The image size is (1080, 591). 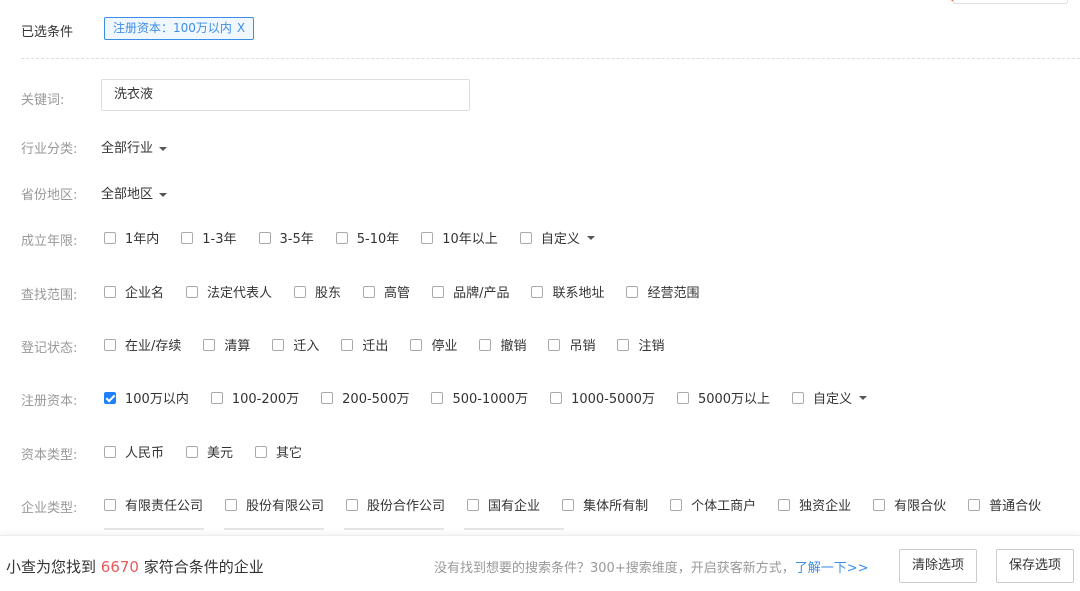 What do you see at coordinates (459, 237) in the screenshot?
I see `established-option: 10年以上` at bounding box center [459, 237].